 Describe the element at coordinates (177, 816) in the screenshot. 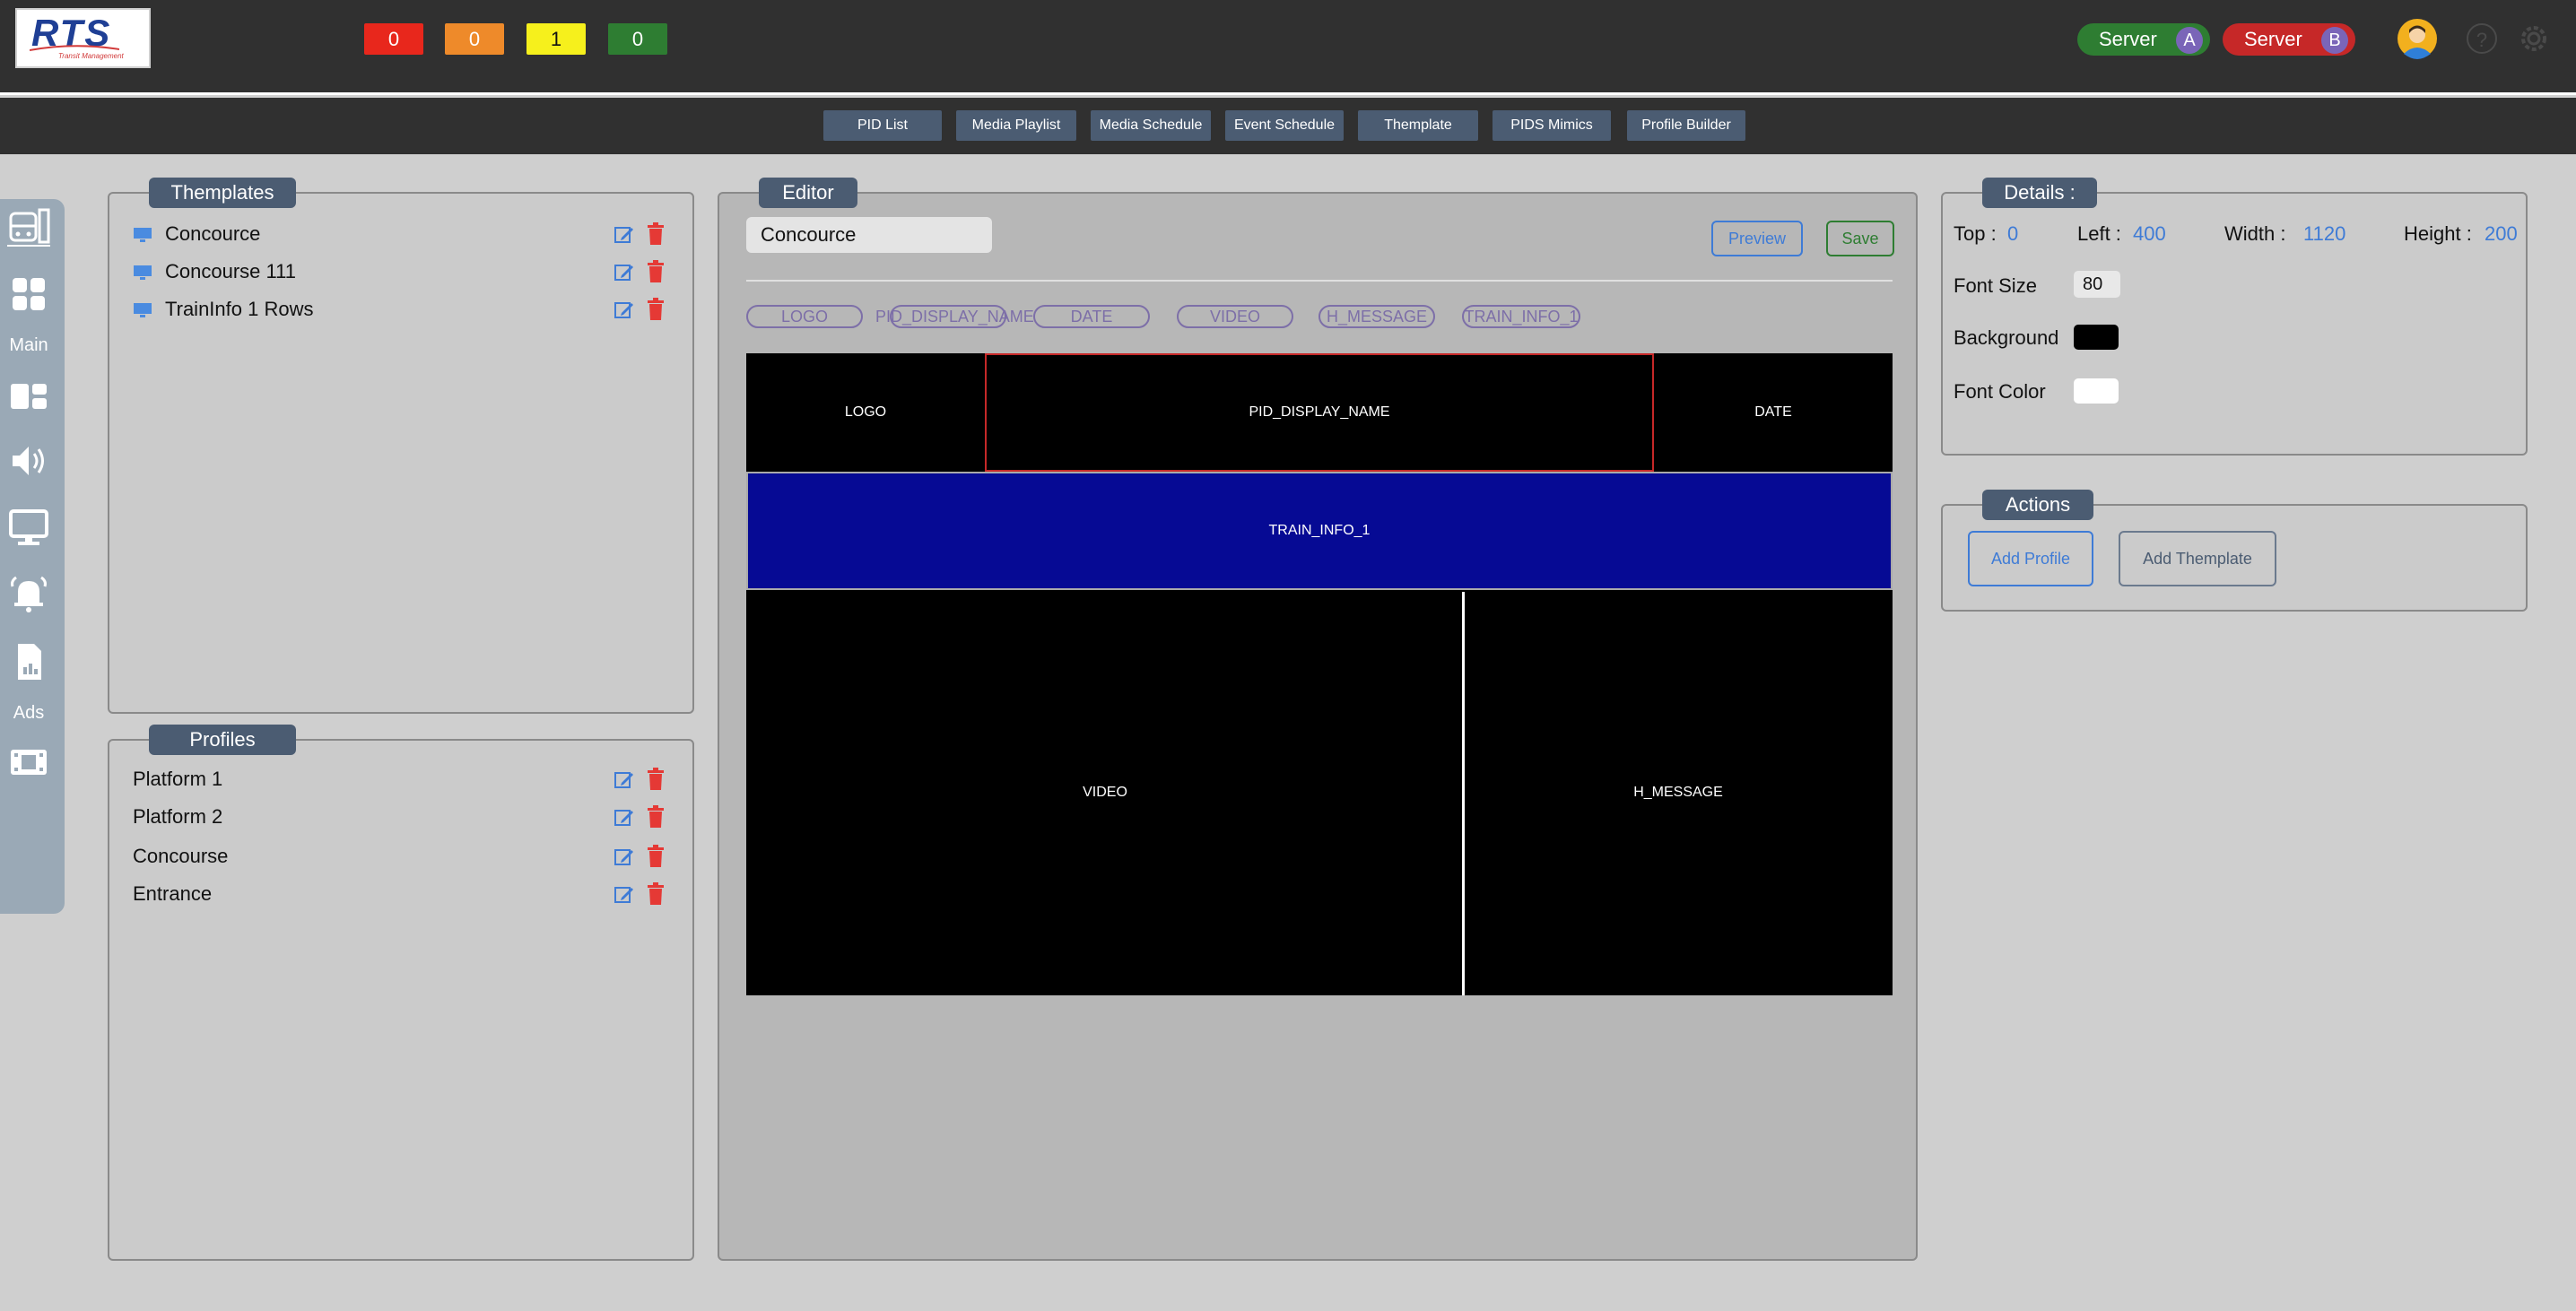

I see `profile-item: Platform 2` at that location.